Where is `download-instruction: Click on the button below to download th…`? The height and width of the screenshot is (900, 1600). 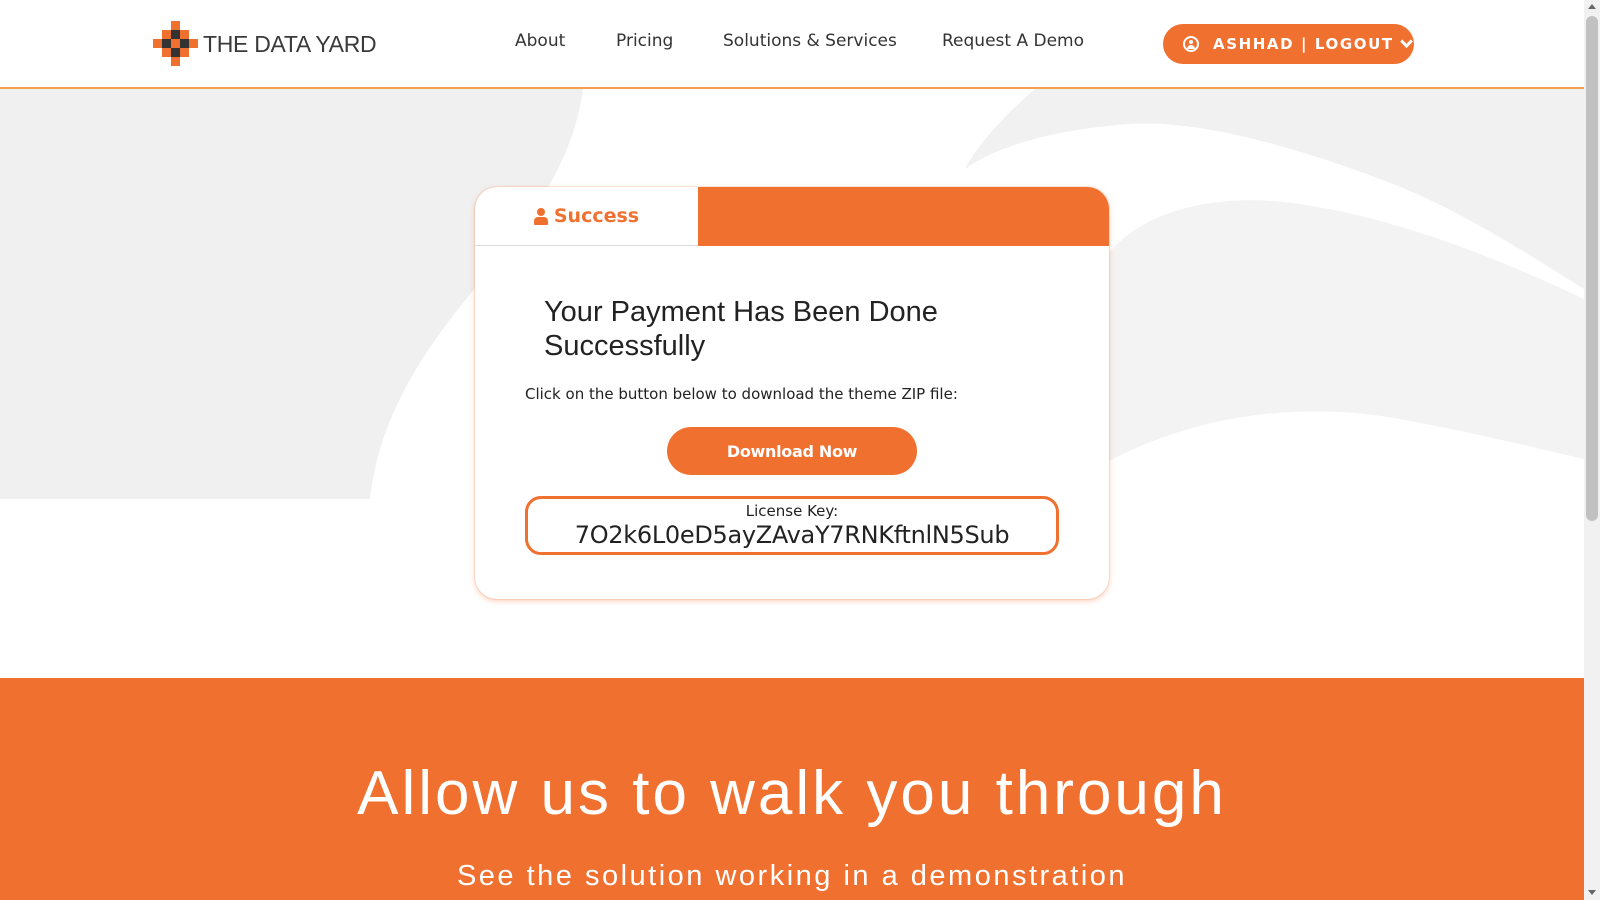 download-instruction: Click on the button below to download th… is located at coordinates (741, 394).